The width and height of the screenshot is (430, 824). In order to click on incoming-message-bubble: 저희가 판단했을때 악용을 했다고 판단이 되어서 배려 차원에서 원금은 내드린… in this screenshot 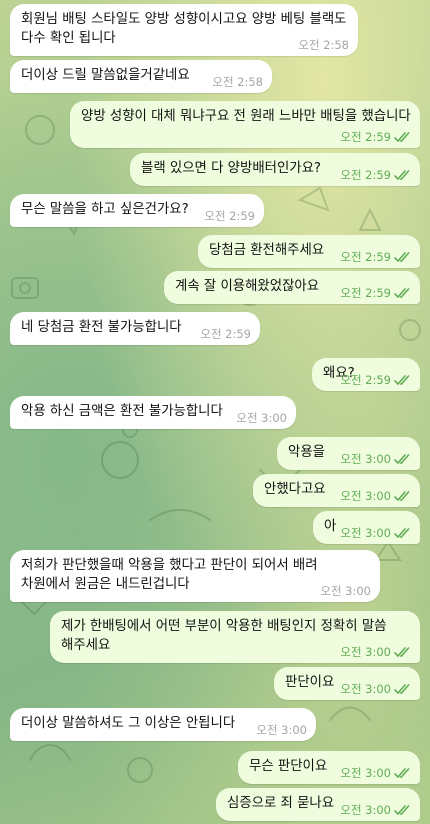, I will do `click(195, 576)`.